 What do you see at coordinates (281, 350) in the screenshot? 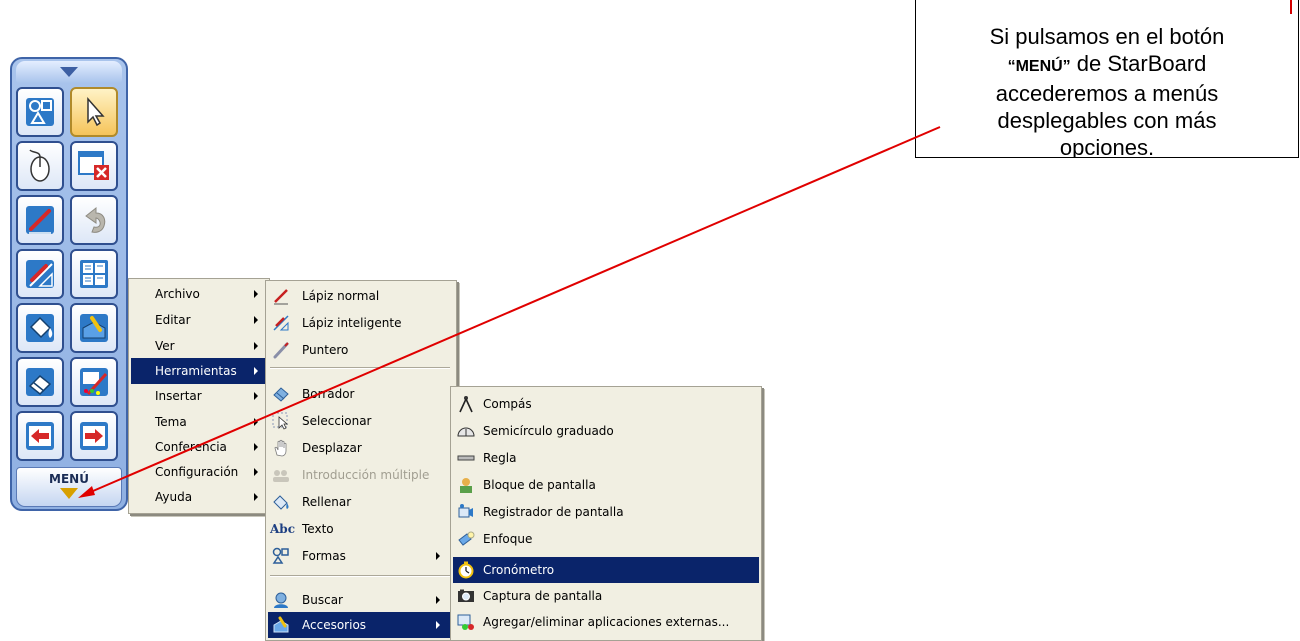
I see `pointer-icon` at bounding box center [281, 350].